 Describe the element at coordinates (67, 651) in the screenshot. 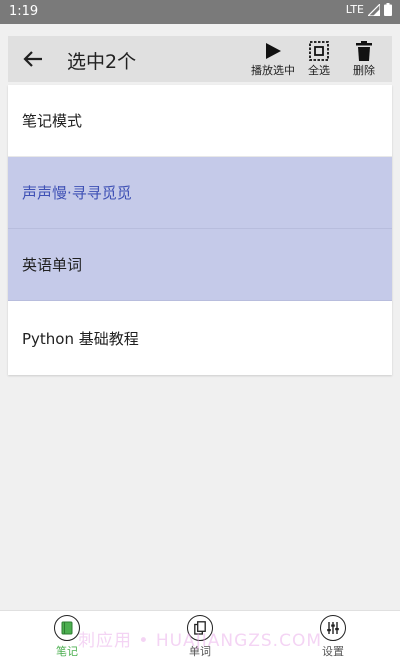

I see `nav-tab-notes-label: 笔记` at that location.